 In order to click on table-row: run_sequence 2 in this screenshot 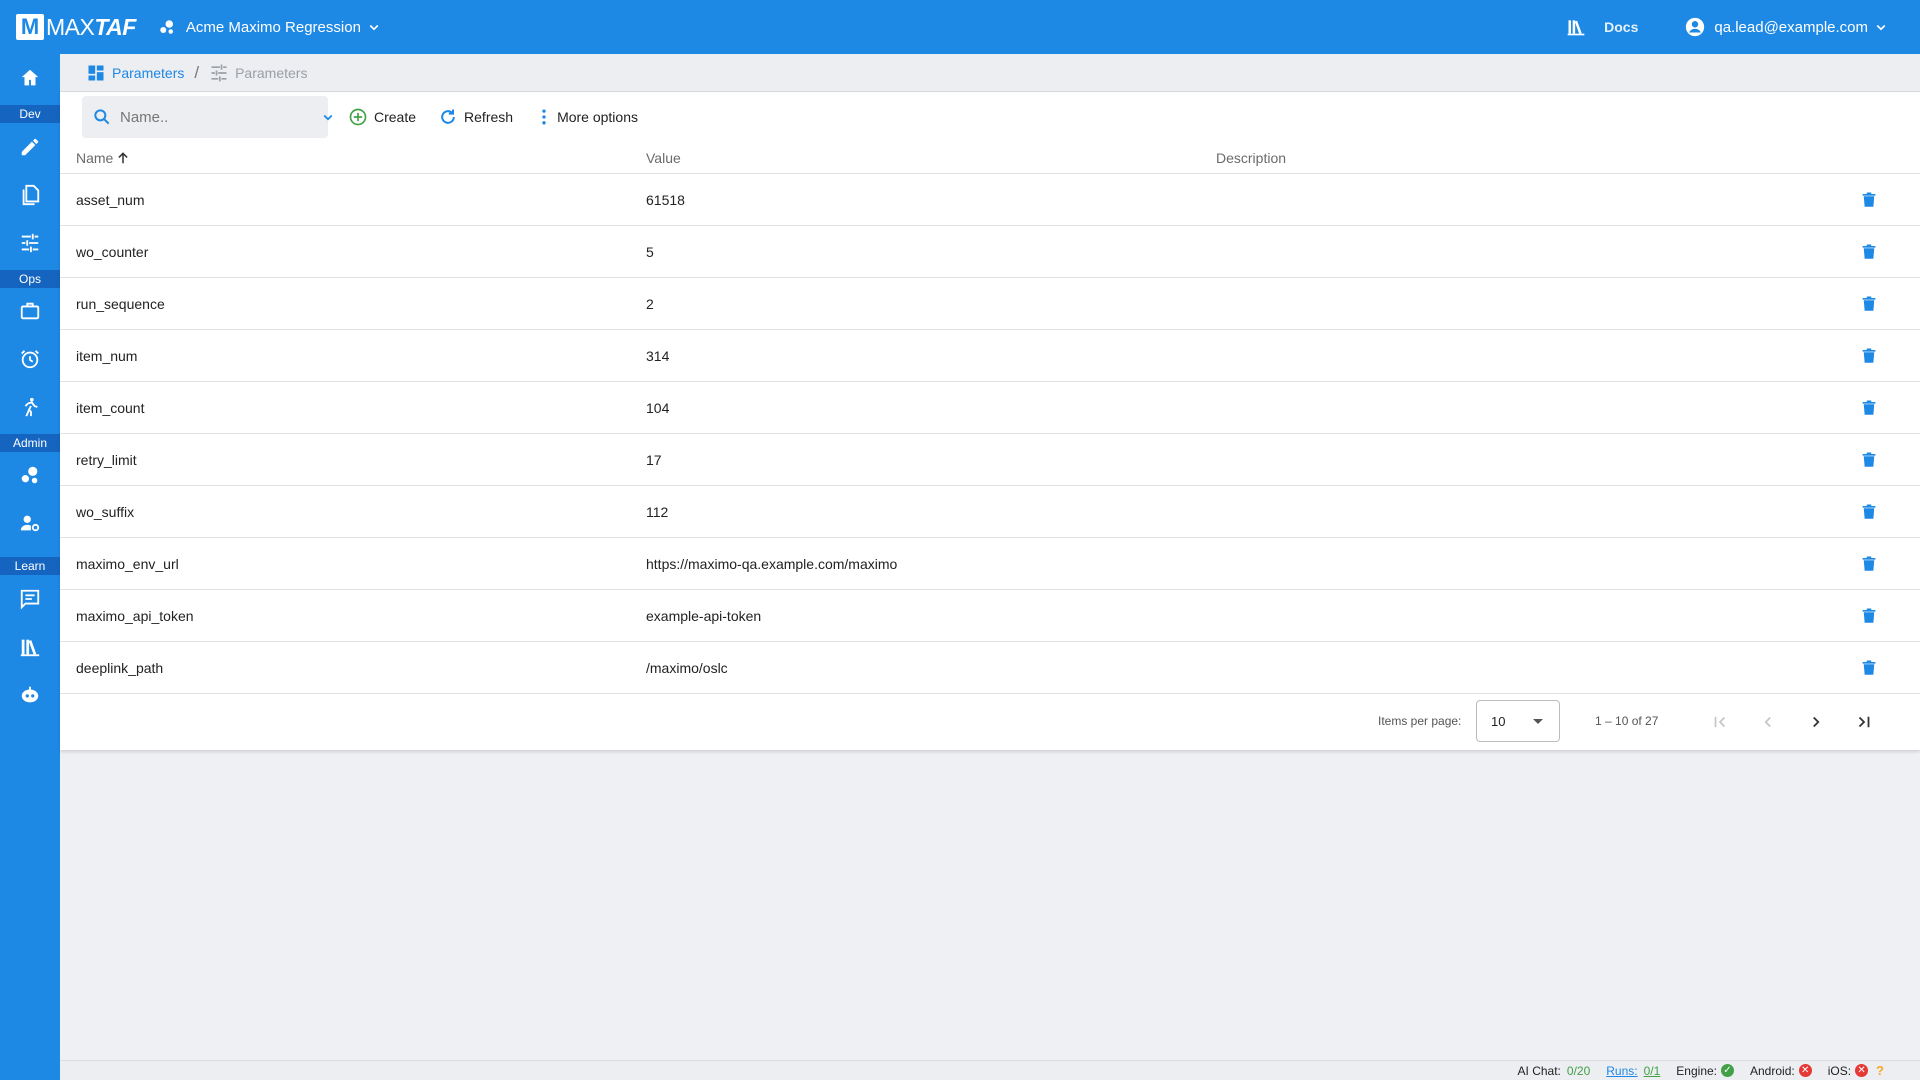, I will do `click(990, 304)`.